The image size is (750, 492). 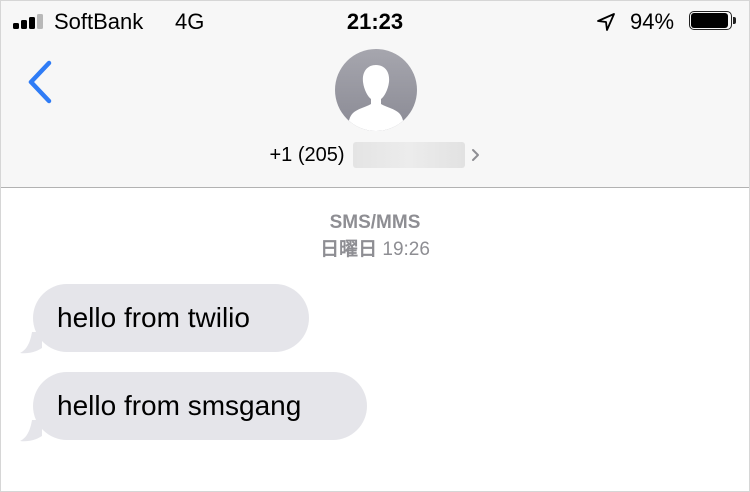 I want to click on incoming-message-bubble: hello from twilio, so click(x=171, y=318).